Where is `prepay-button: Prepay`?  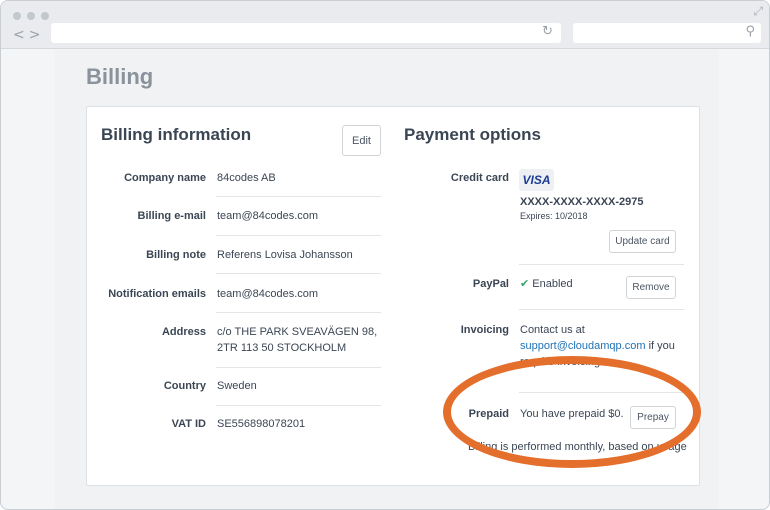
prepay-button: Prepay is located at coordinates (653, 417).